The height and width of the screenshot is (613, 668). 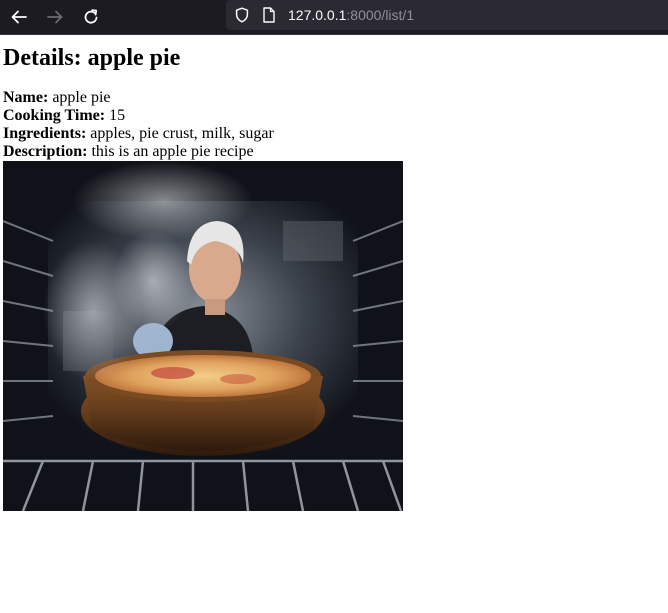 What do you see at coordinates (182, 133) in the screenshot?
I see `ingredients-value: apples, pie crust, milk, sugar` at bounding box center [182, 133].